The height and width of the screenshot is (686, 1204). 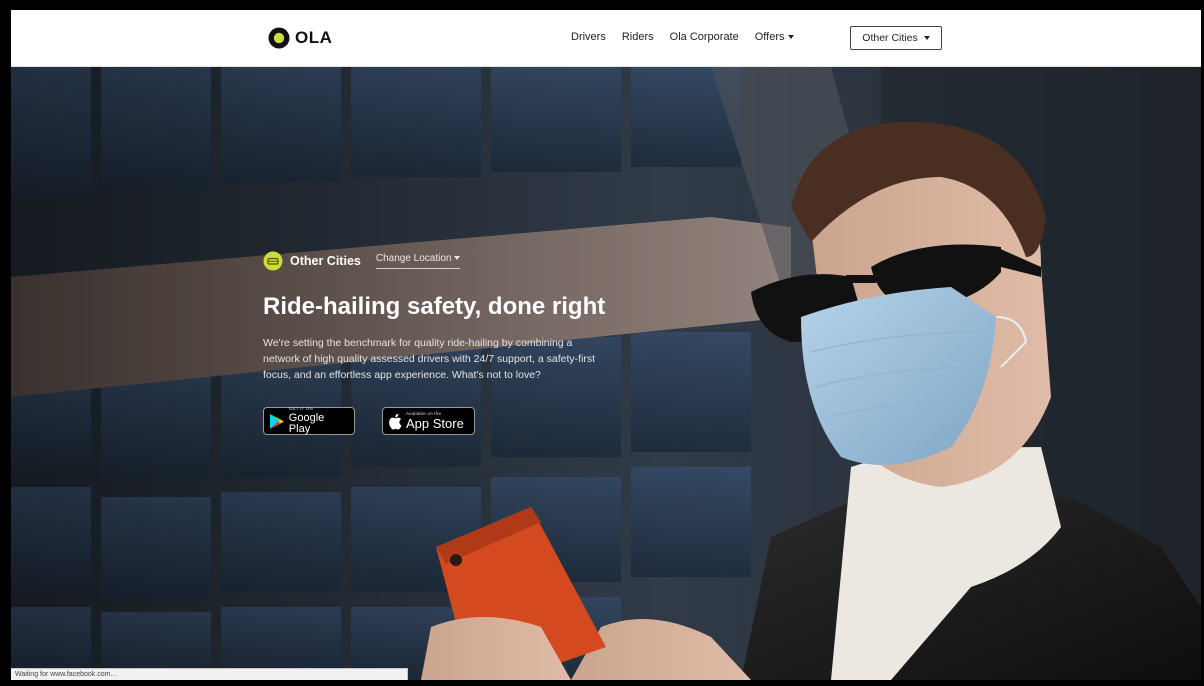 I want to click on google-play-text: GET IT ON Google Play, so click(x=318, y=421).